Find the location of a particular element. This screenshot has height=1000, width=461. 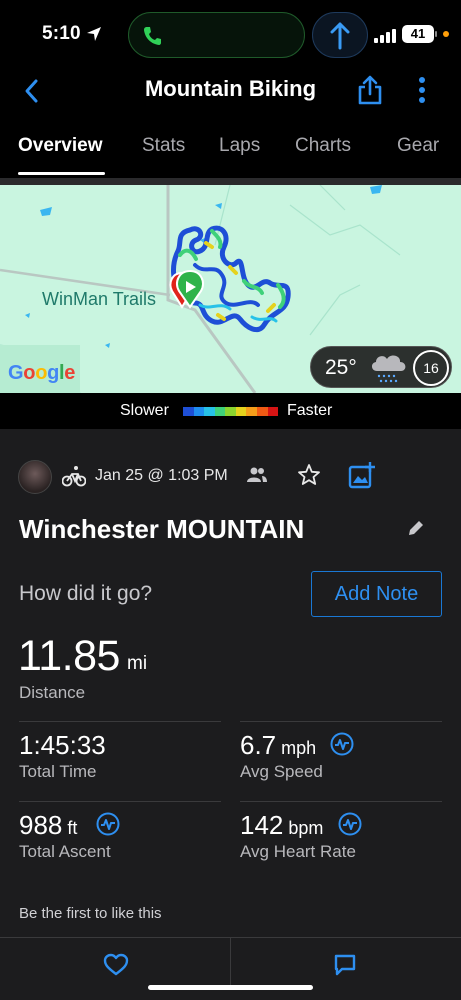

status-time: 5:10 is located at coordinates (61, 33).